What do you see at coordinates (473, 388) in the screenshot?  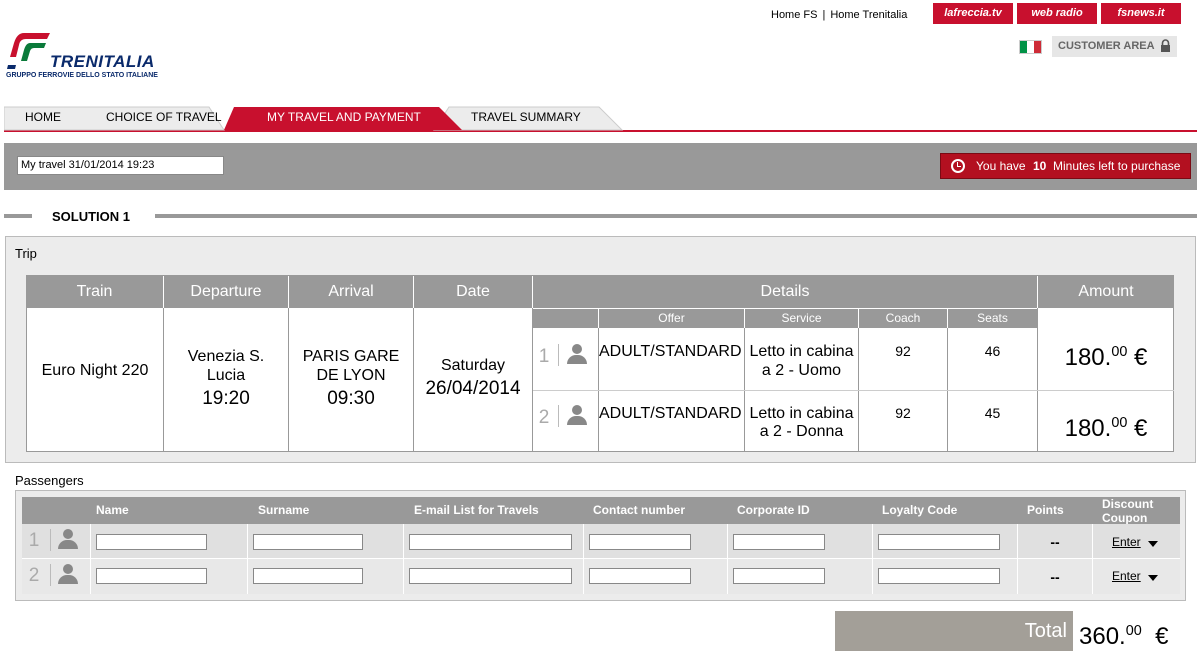 I see `date-value: 26/04/2014` at bounding box center [473, 388].